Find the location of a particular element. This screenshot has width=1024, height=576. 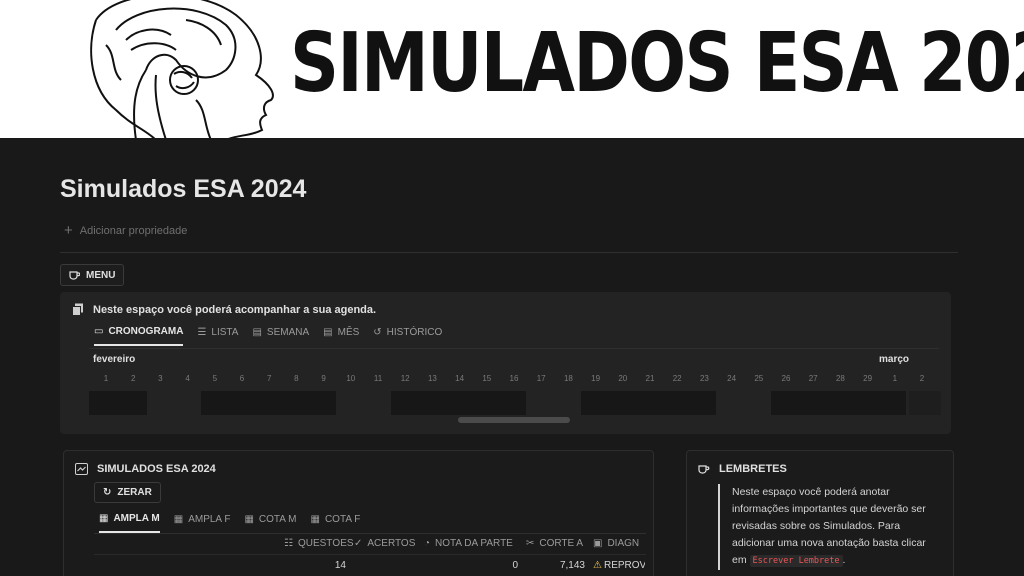

inline-code: Escrever Lembrete is located at coordinates (796, 561).